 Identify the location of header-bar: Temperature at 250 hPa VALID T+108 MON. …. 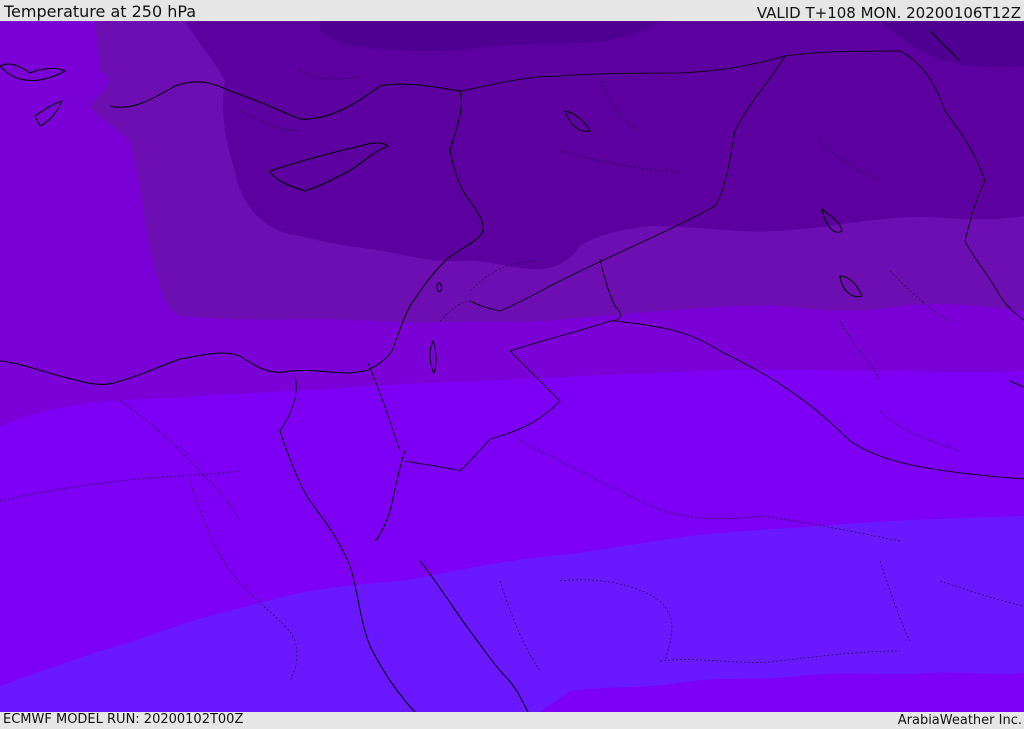
(512, 11).